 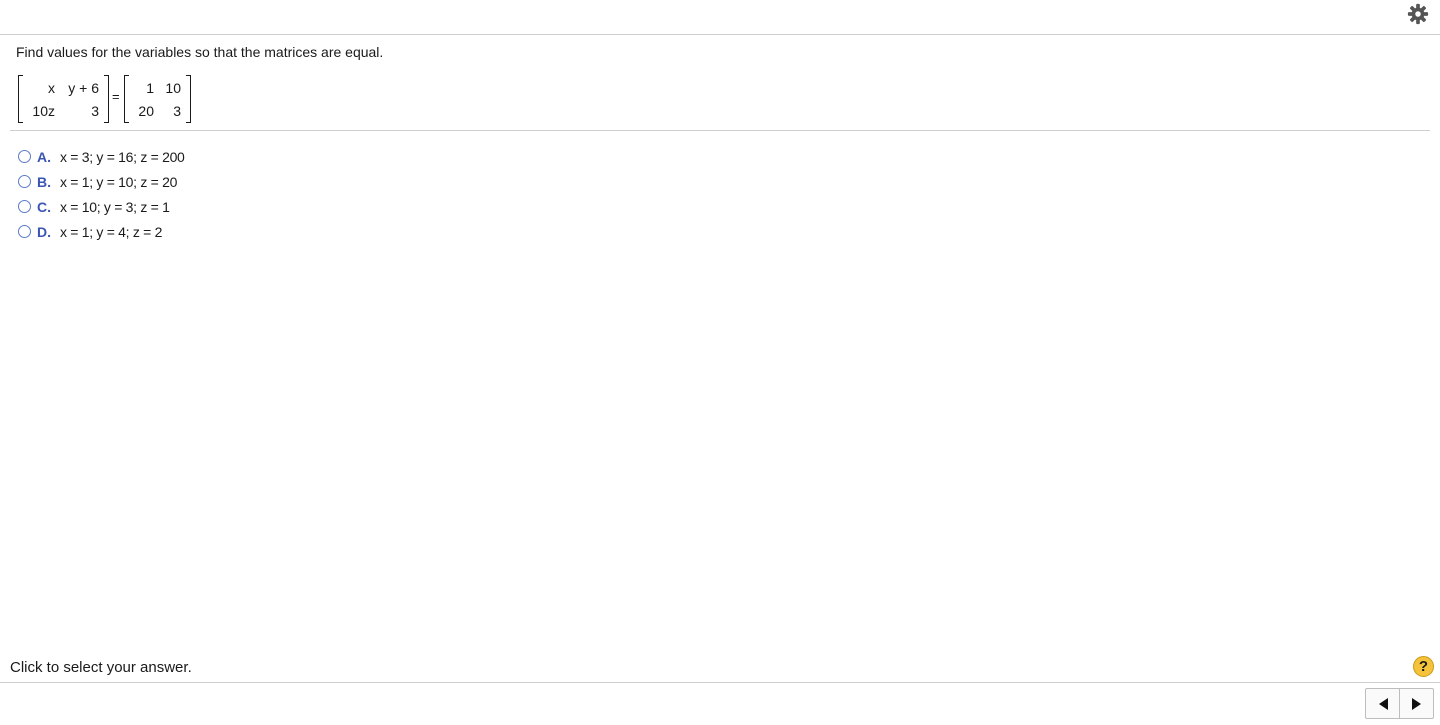 I want to click on option-b: B. x = 1; y = 10; z = 20, so click(x=101, y=181).